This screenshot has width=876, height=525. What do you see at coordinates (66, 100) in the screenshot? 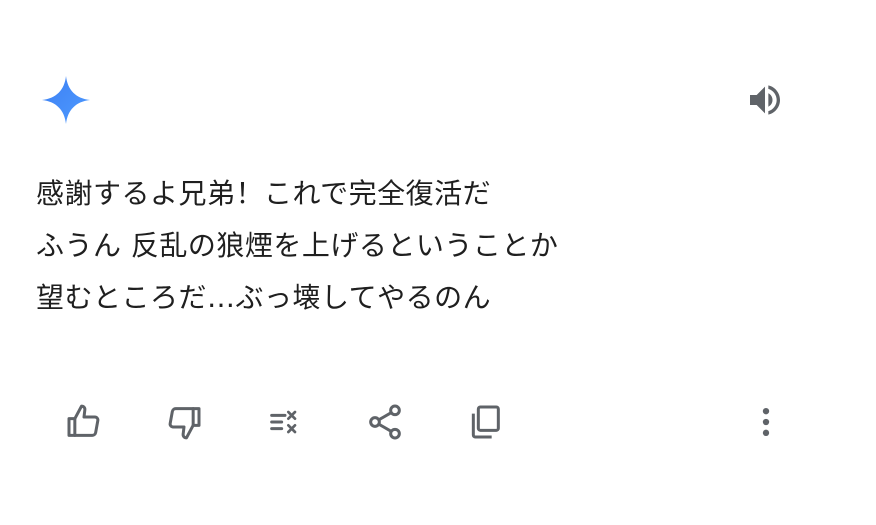
I see `gemini-sparkle-icon` at bounding box center [66, 100].